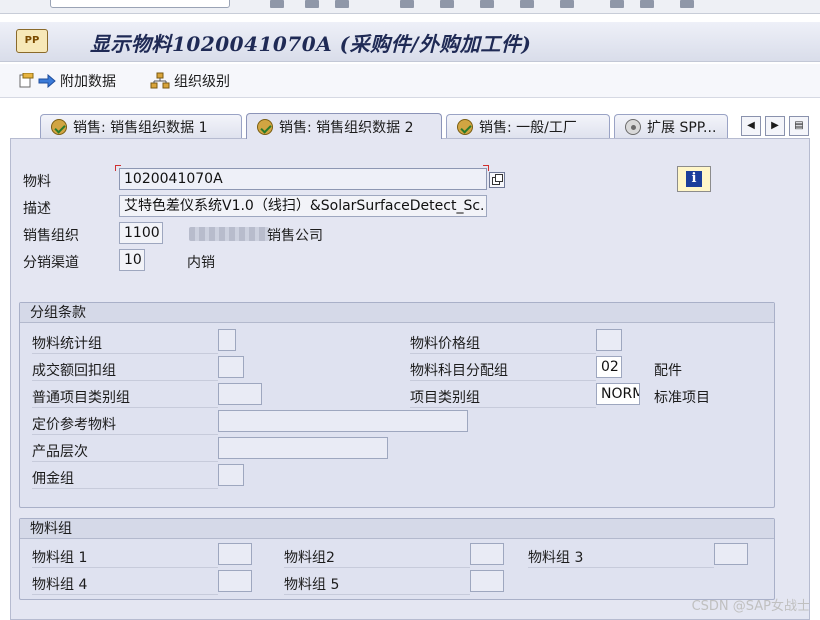  What do you see at coordinates (51, 236) in the screenshot?
I see `sales-org-label: 销售组织` at bounding box center [51, 236].